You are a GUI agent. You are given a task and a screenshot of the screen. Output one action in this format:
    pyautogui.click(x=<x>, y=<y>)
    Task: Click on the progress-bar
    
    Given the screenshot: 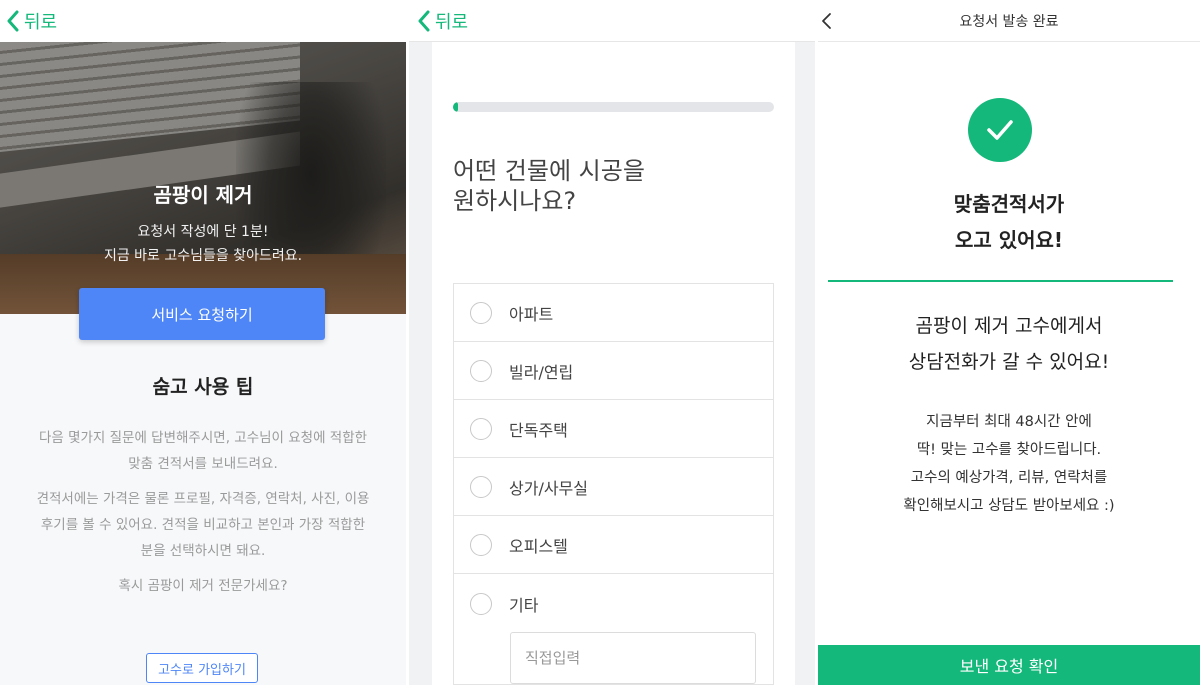 What is the action you would take?
    pyautogui.click(x=613, y=107)
    